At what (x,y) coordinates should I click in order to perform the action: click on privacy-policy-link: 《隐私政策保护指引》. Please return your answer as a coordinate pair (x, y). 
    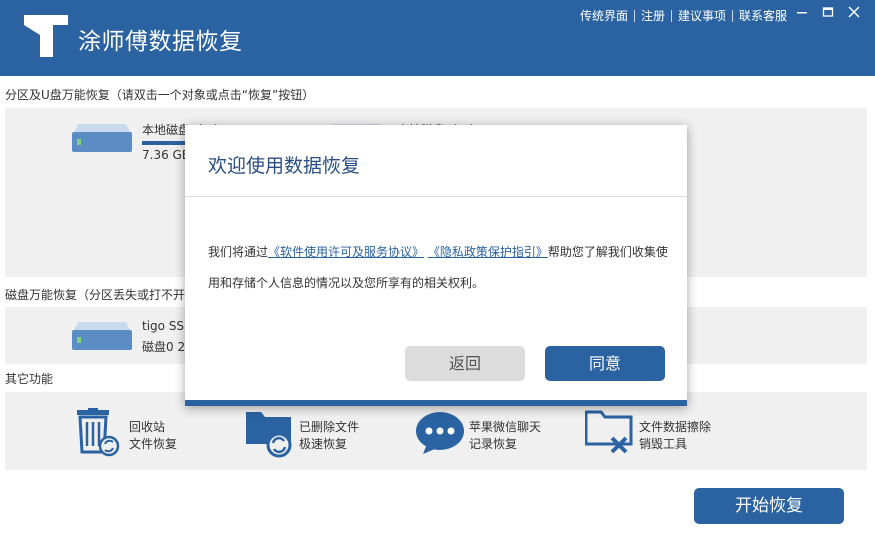
    Looking at the image, I should click on (488, 252).